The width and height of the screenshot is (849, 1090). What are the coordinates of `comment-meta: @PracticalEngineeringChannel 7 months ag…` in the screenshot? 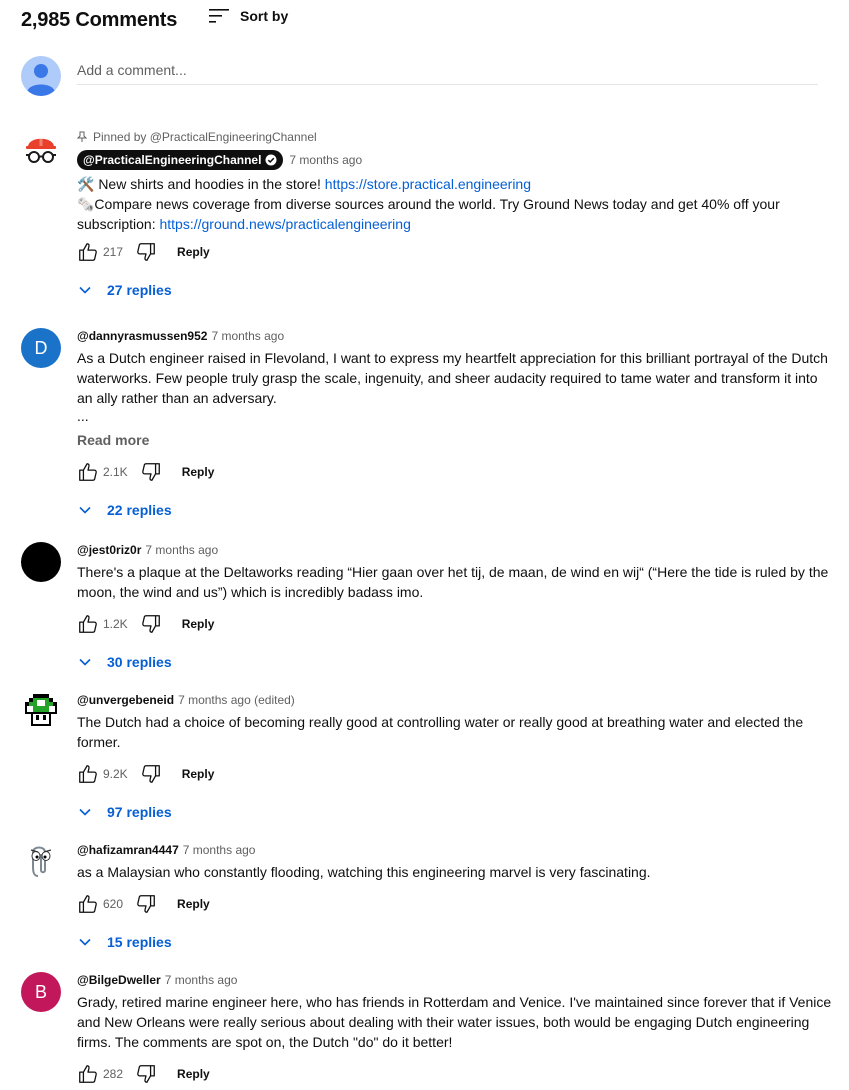 It's located at (456, 160).